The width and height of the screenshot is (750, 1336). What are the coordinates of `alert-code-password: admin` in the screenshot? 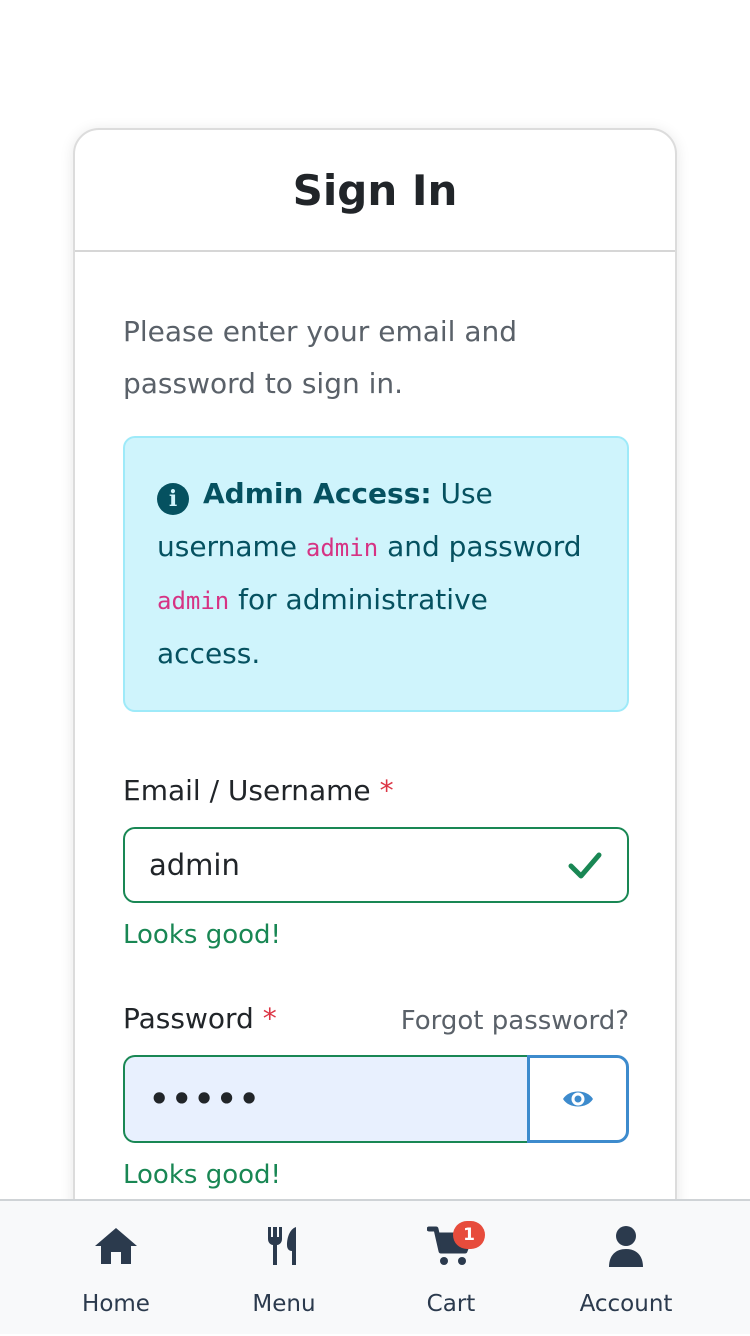 It's located at (193, 601).